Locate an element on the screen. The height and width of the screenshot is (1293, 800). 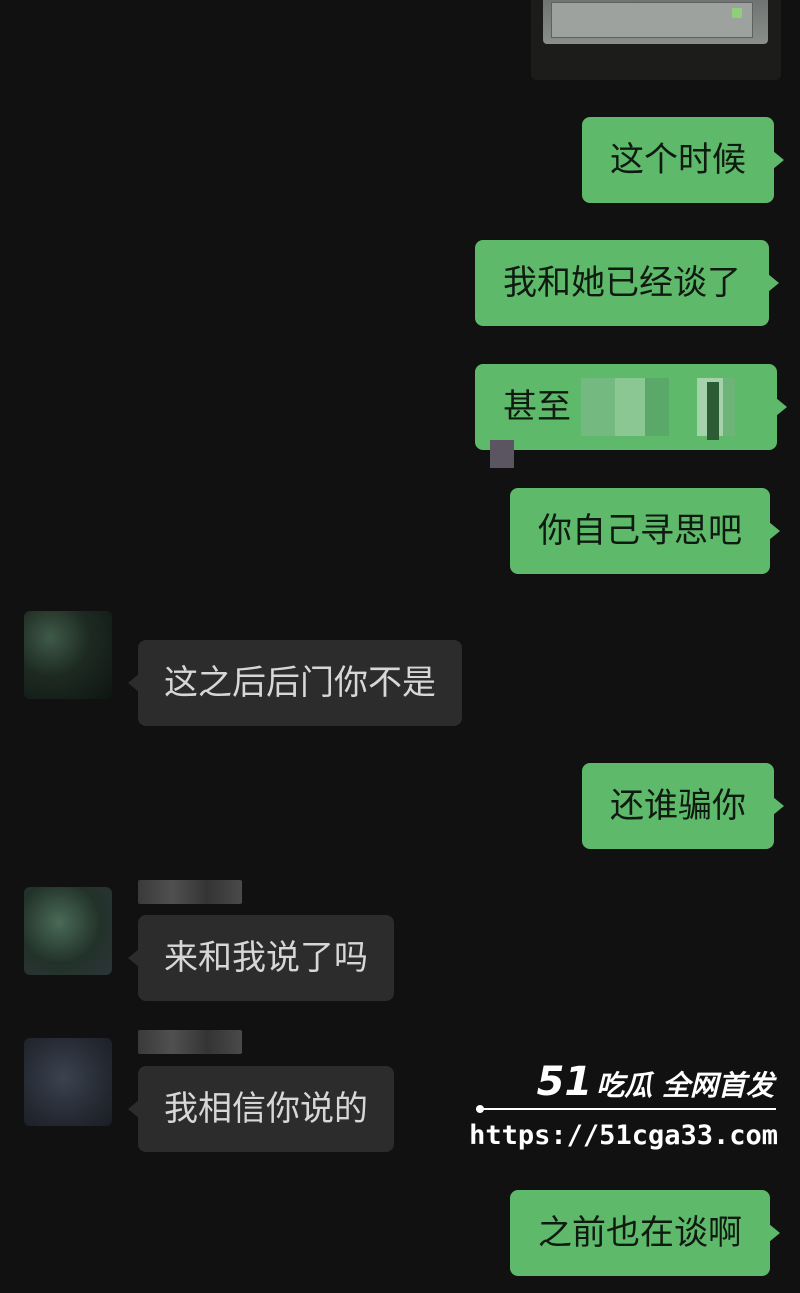
message-bubble-outgoing: 这个时候 is located at coordinates (683, 160).